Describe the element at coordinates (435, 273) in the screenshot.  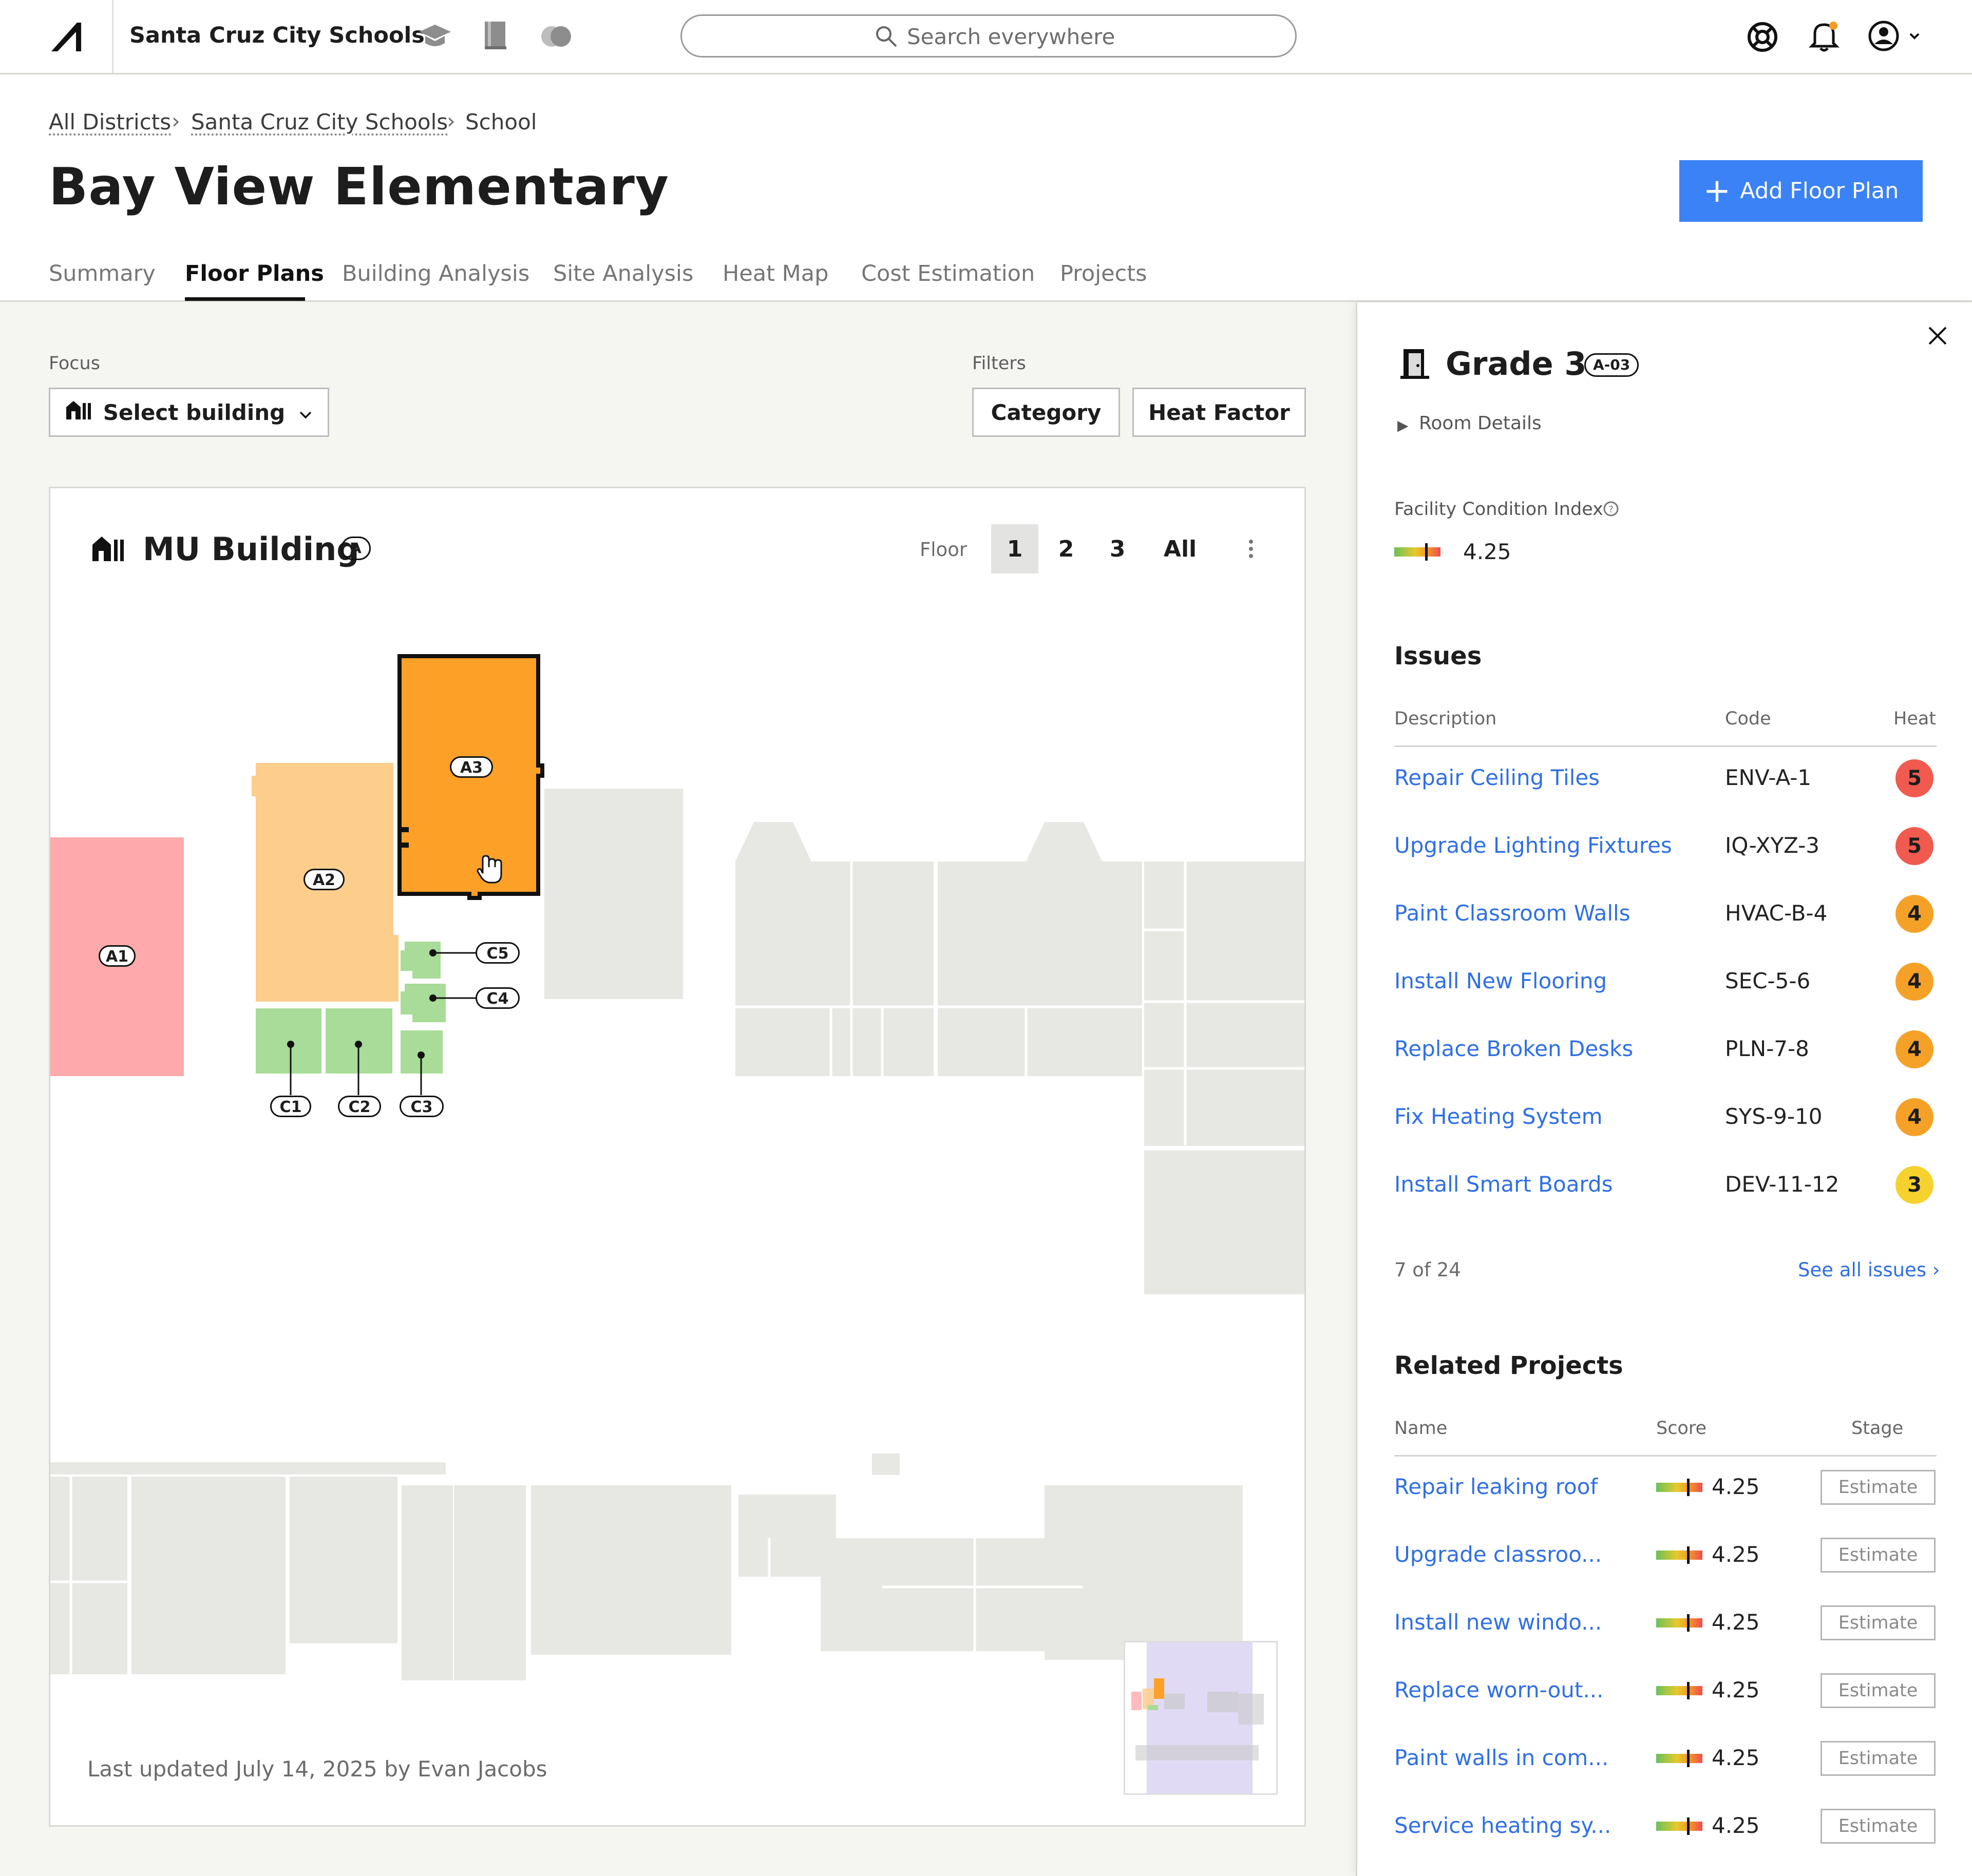
I see `tab-building-analysis: Building Analysis` at that location.